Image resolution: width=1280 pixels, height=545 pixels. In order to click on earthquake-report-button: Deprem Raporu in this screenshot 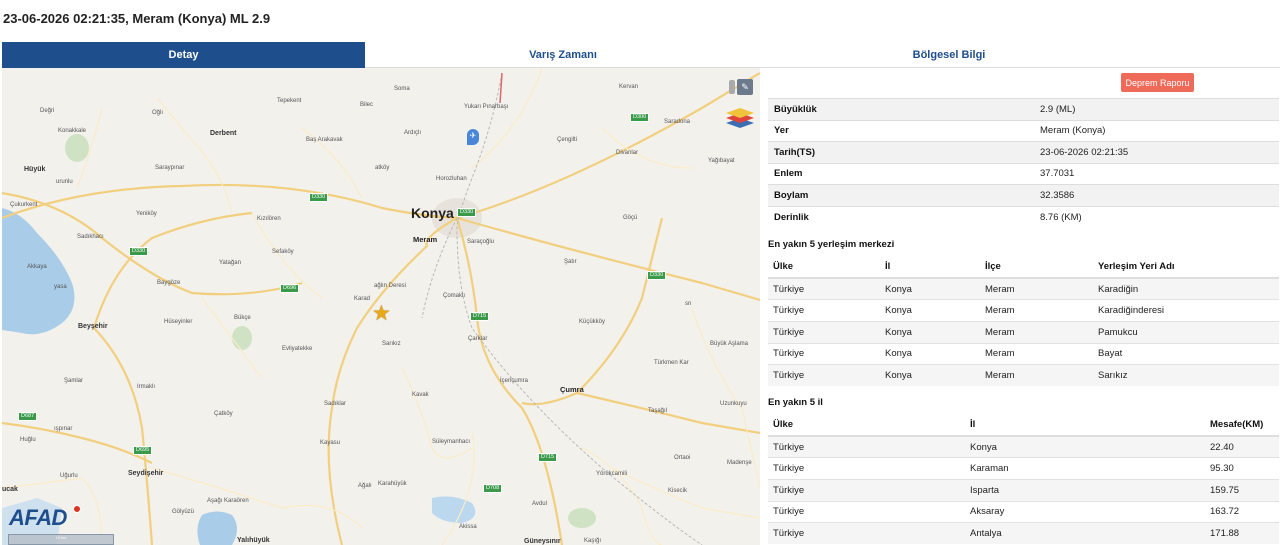, I will do `click(1157, 82)`.